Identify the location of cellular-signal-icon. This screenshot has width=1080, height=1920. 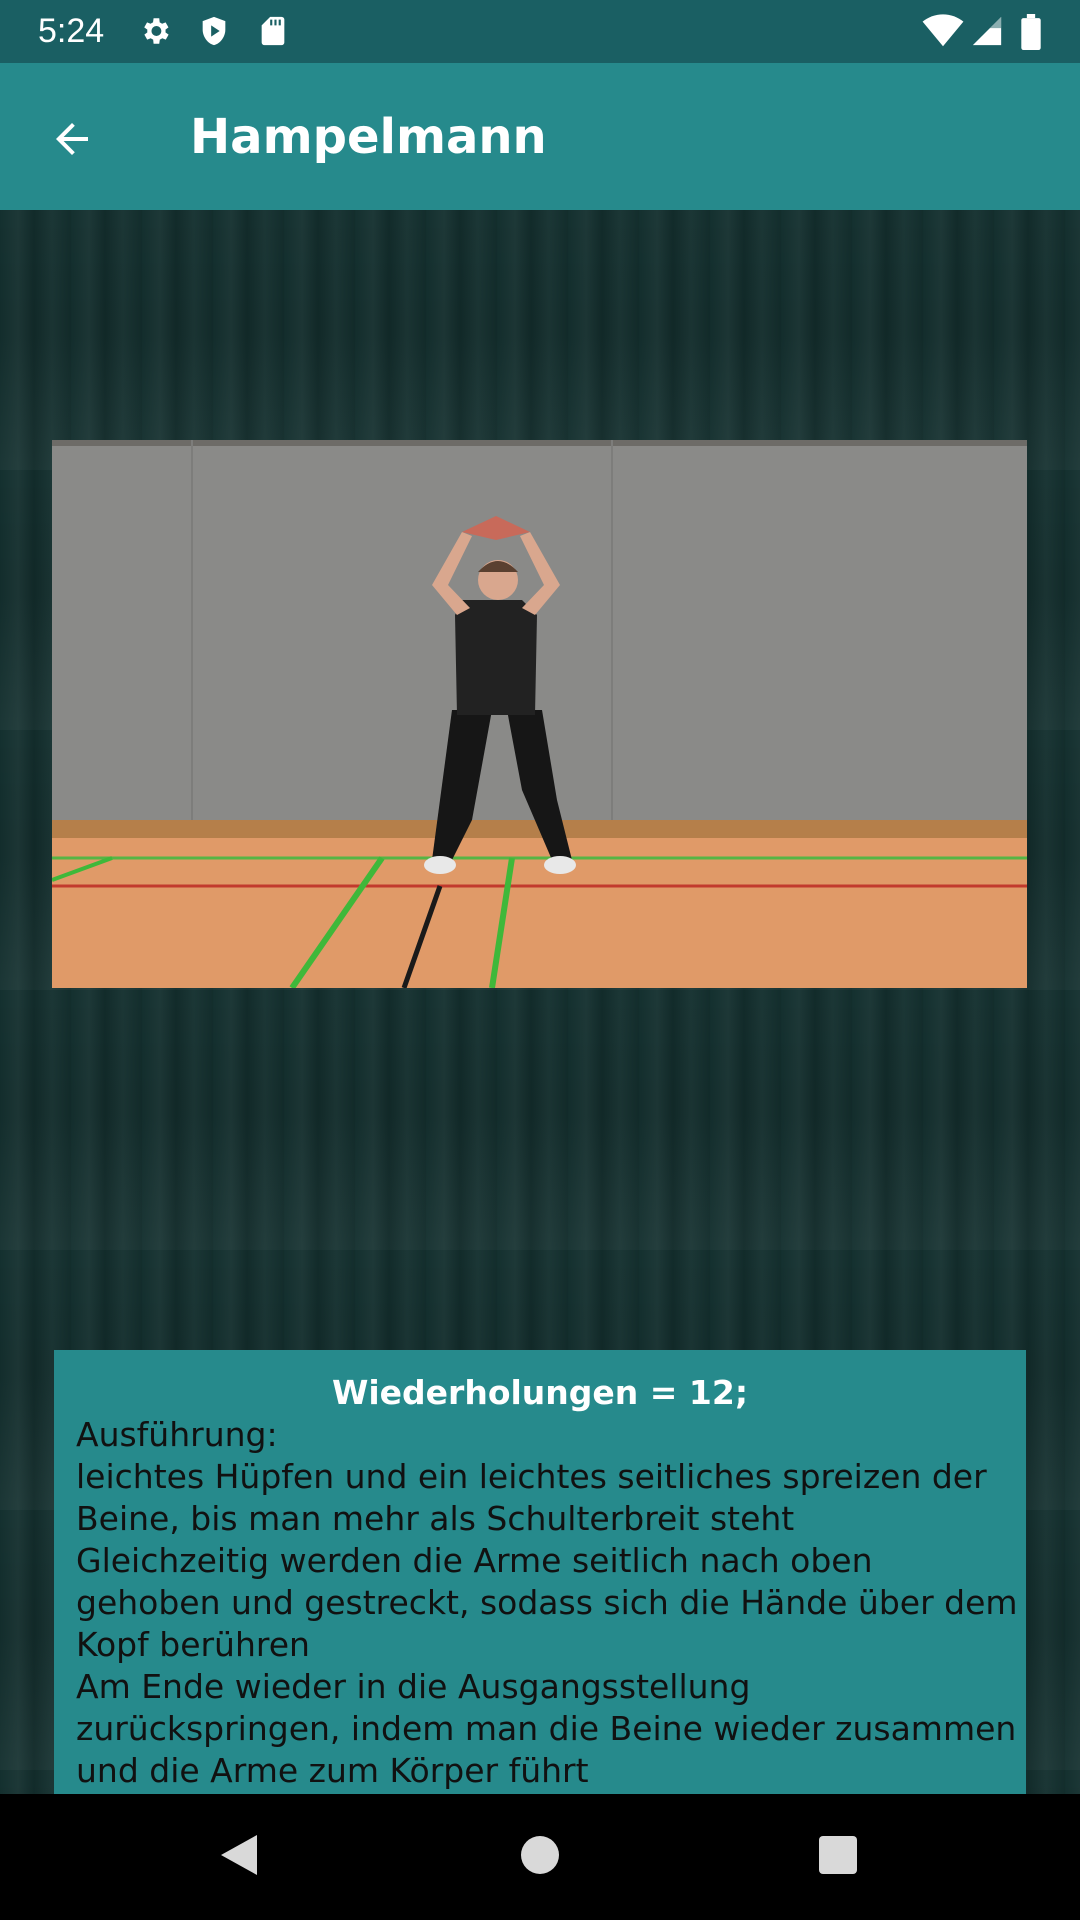
(987, 31).